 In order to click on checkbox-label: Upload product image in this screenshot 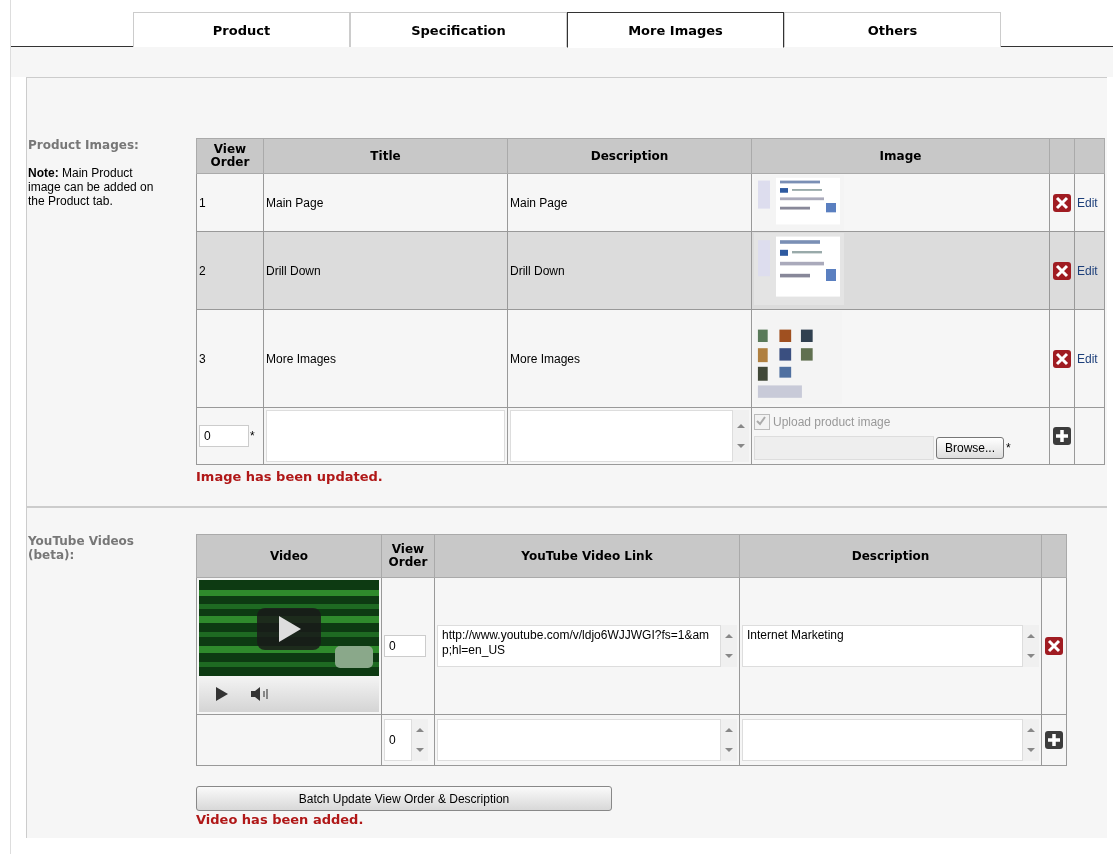, I will do `click(832, 422)`.